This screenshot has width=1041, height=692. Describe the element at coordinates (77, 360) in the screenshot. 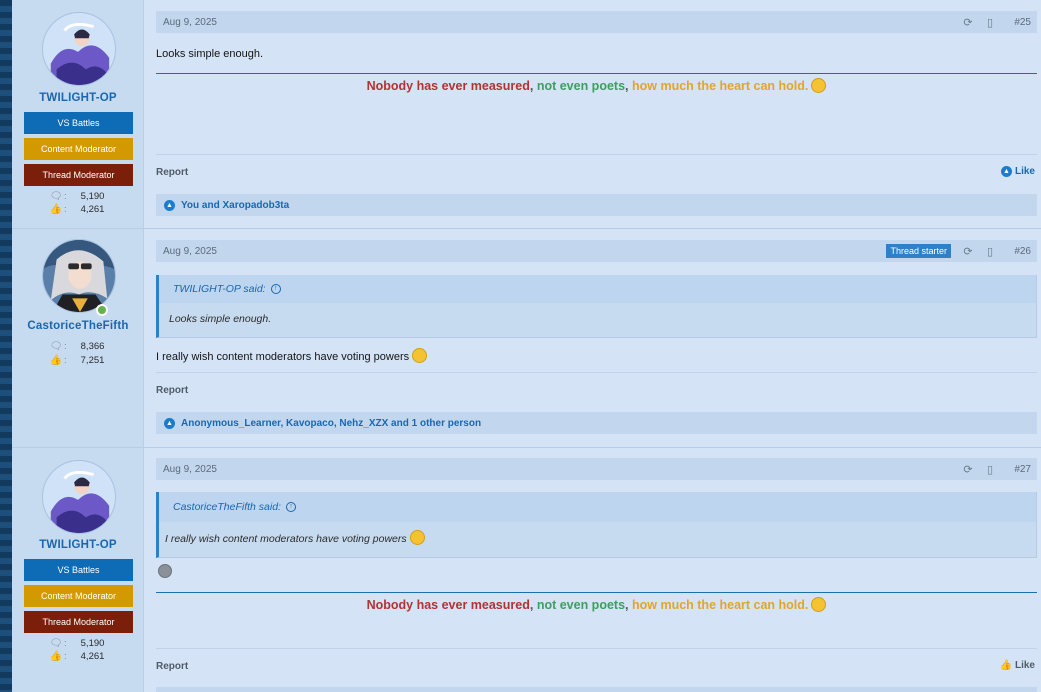

I see `user-stat-reactions: 👍: 7,251` at that location.